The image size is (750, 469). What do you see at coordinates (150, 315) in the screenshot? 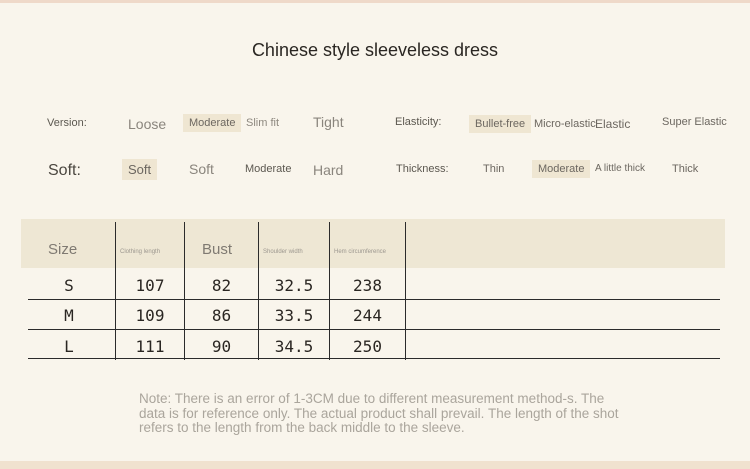
I see `table-cell-length: 109` at bounding box center [150, 315].